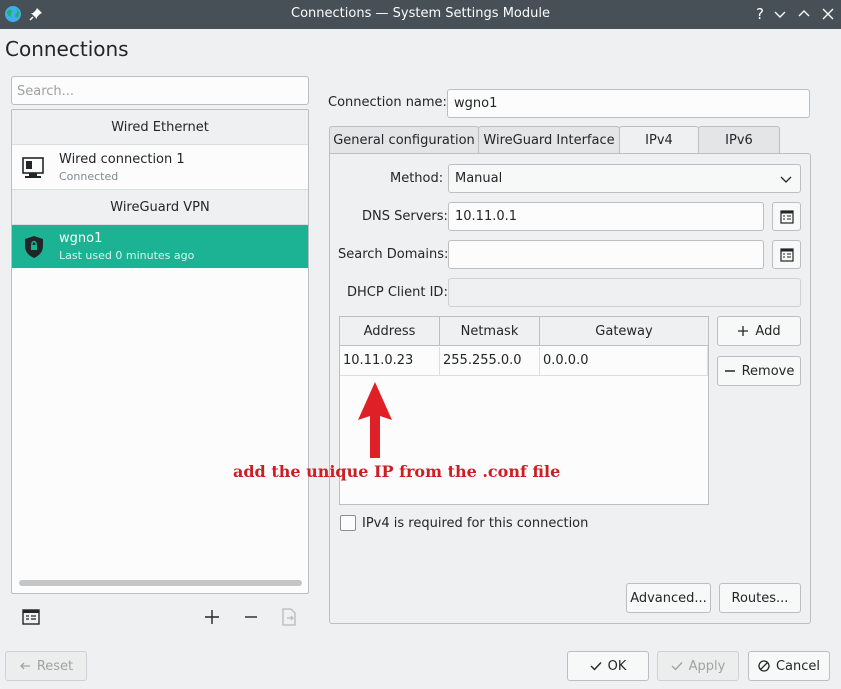 The width and height of the screenshot is (841, 689). I want to click on configure-icon, so click(31, 617).